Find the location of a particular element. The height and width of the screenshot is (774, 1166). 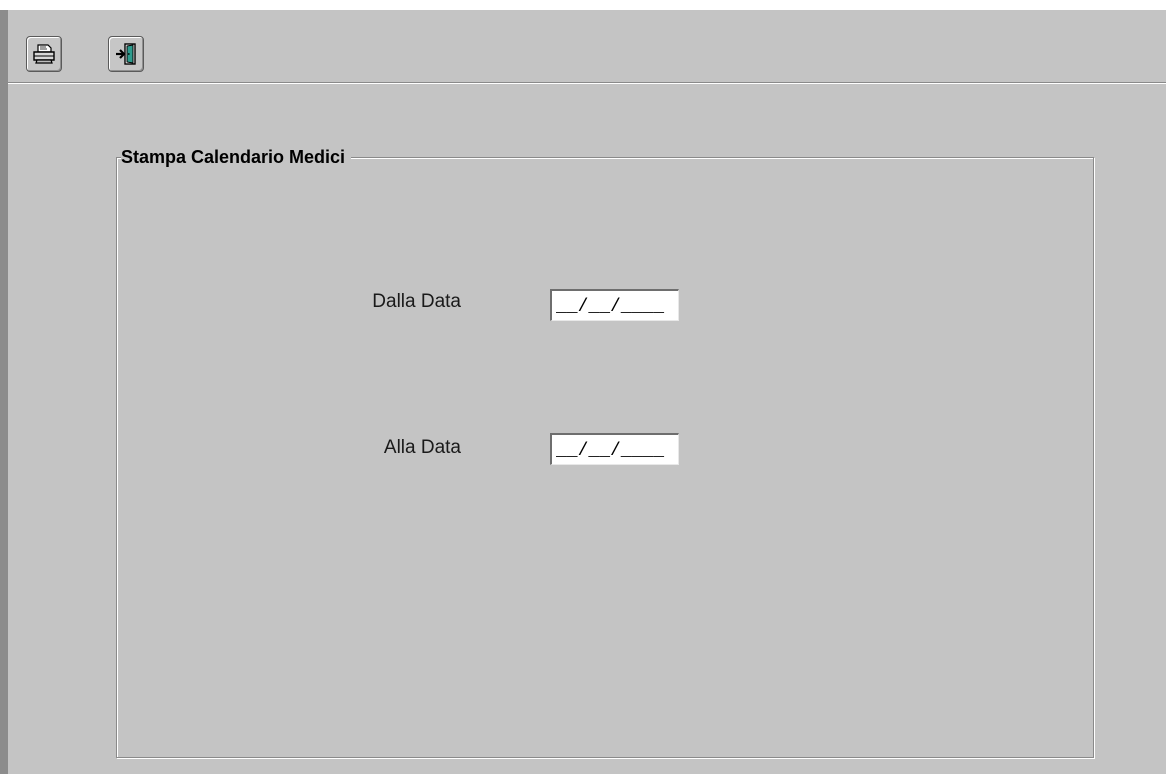

print-button is located at coordinates (44, 54).